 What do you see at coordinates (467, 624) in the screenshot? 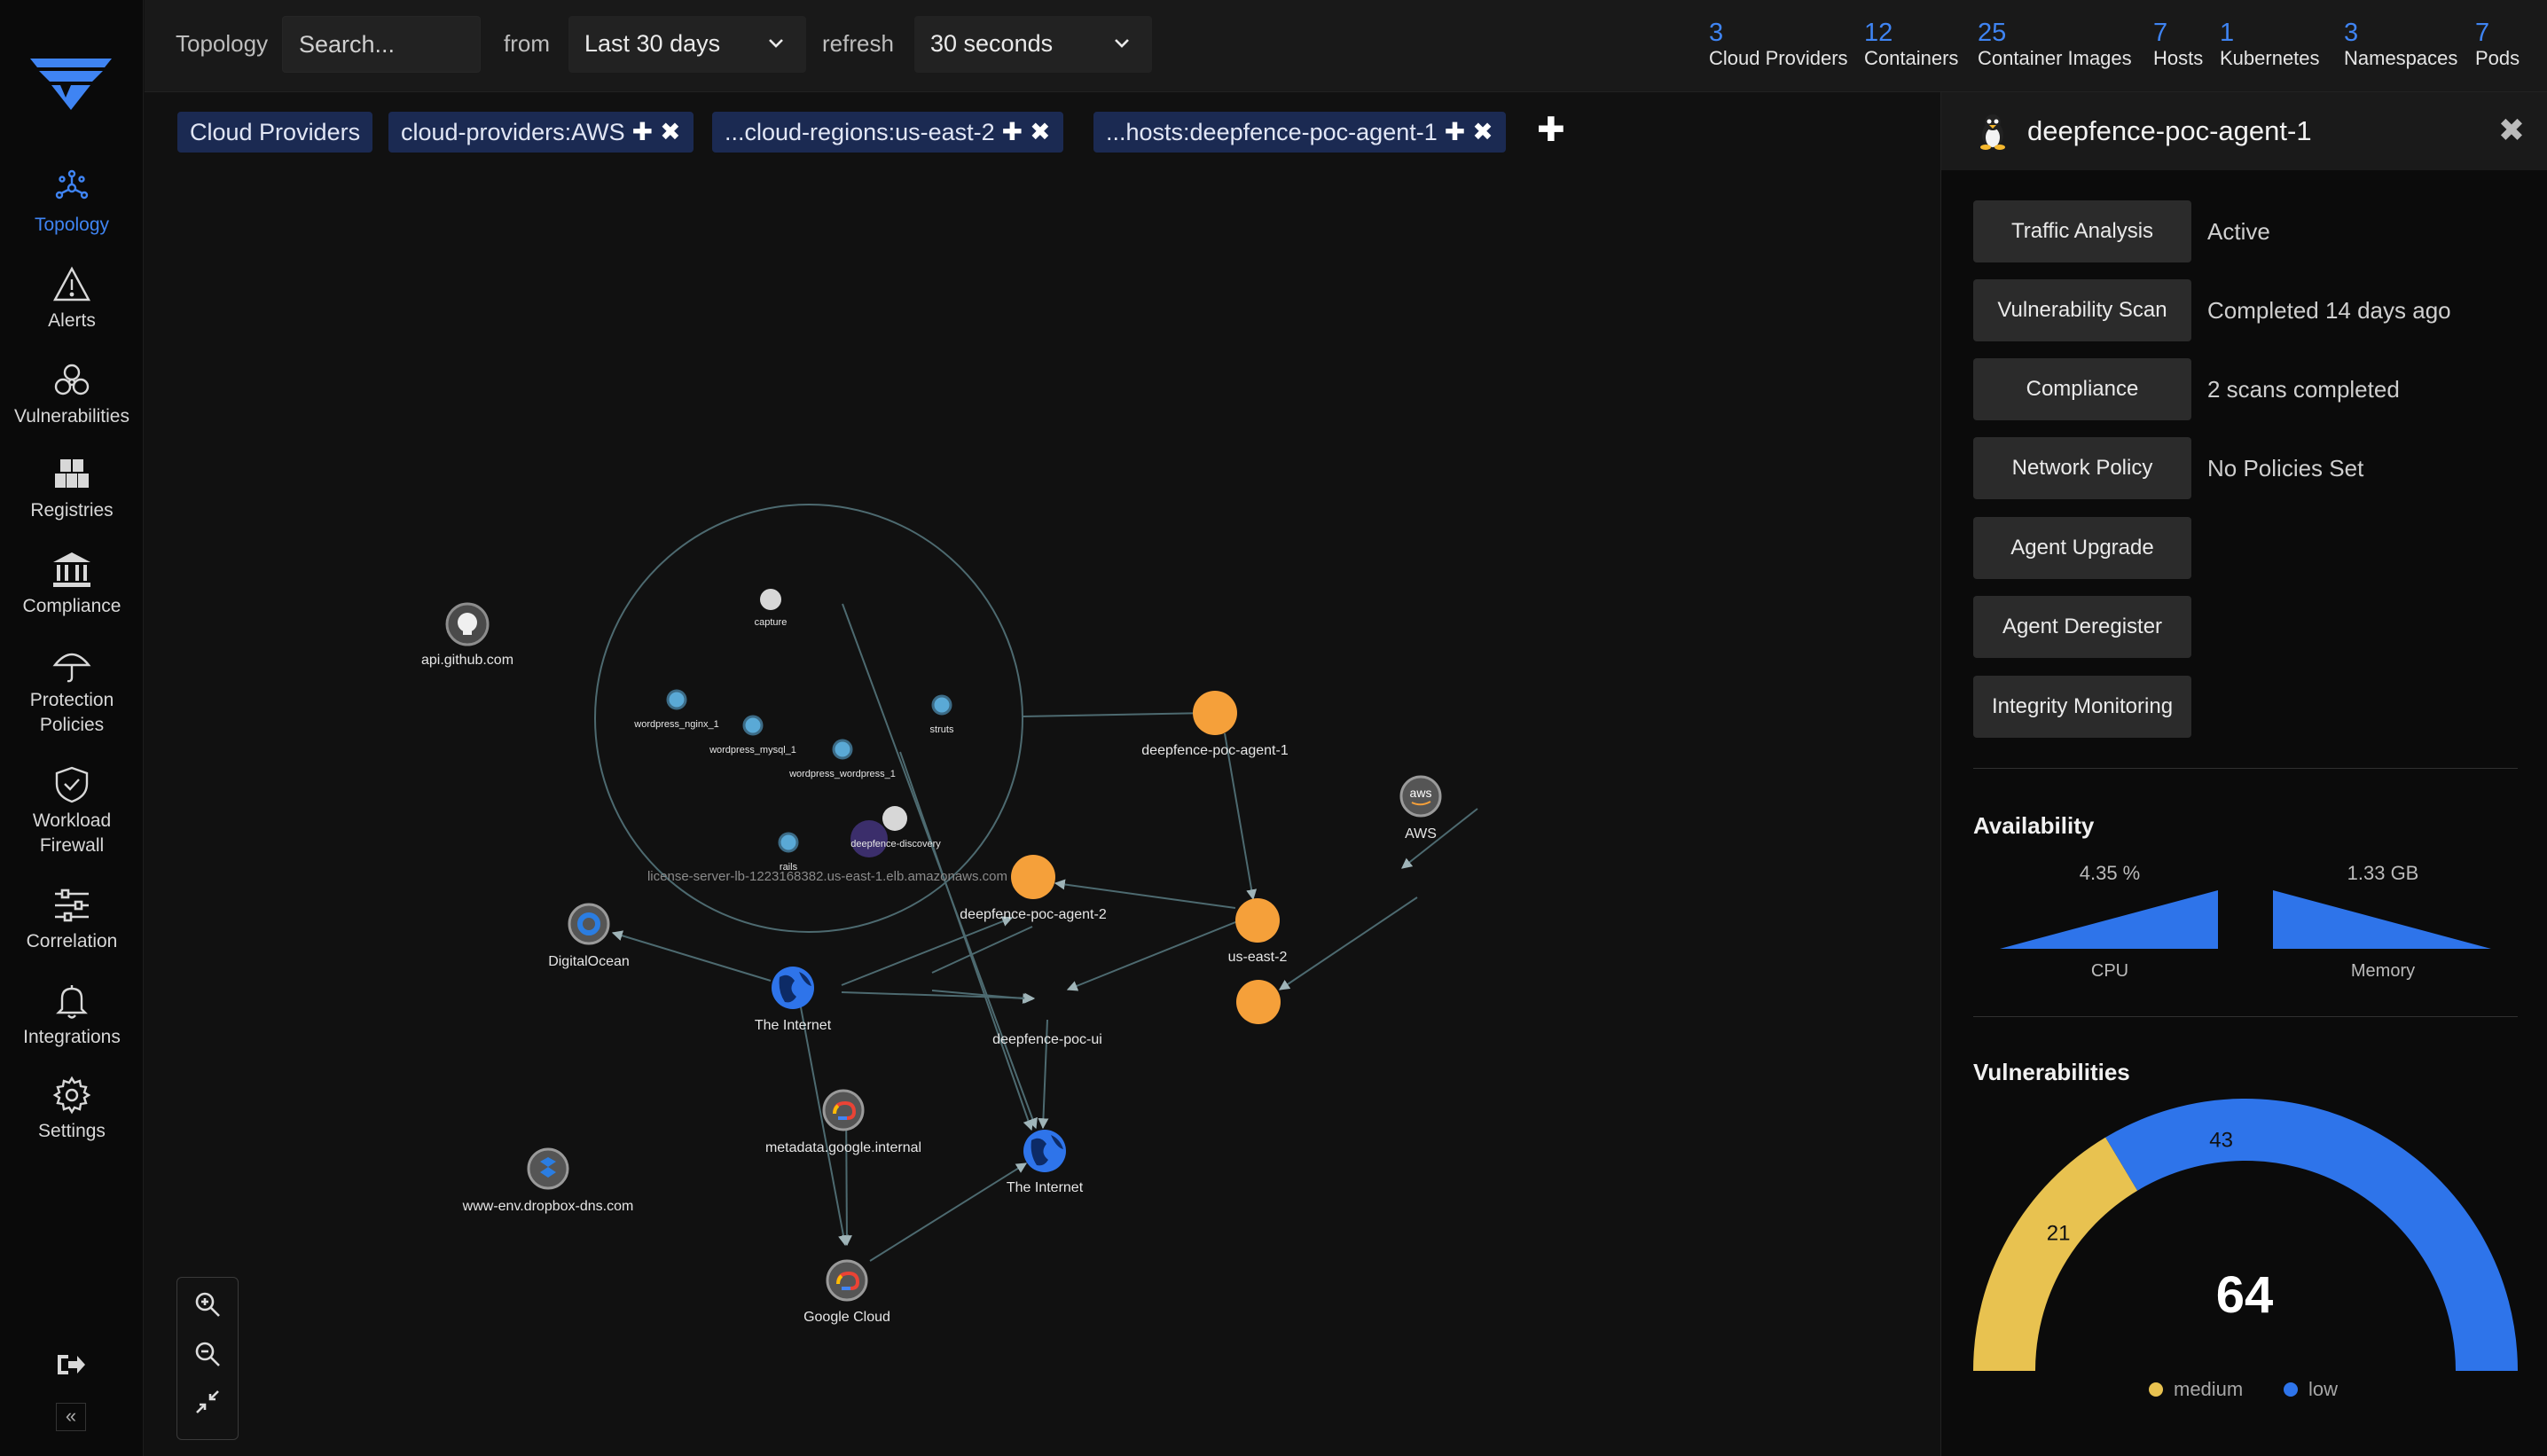
I see `node-api-github` at bounding box center [467, 624].